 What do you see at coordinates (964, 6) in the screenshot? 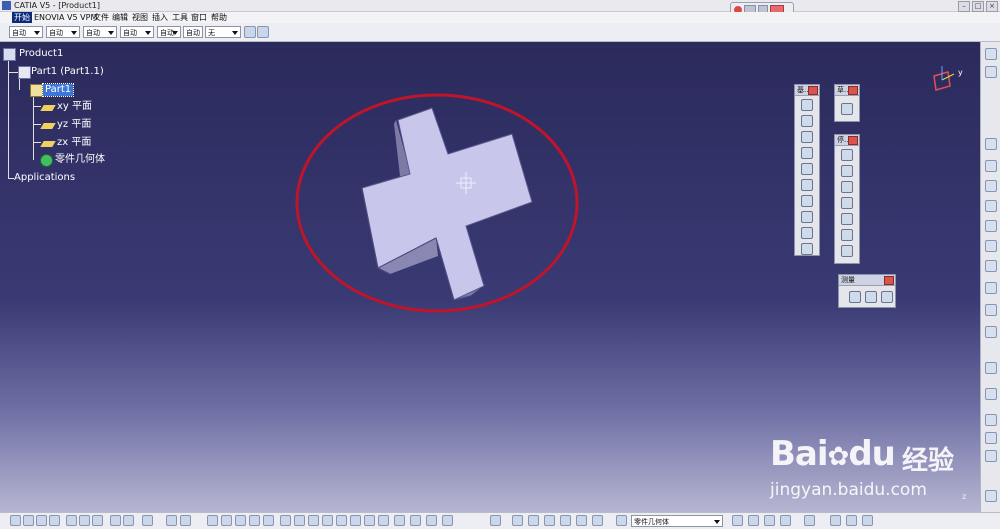
I see `minimize-button: –` at bounding box center [964, 6].